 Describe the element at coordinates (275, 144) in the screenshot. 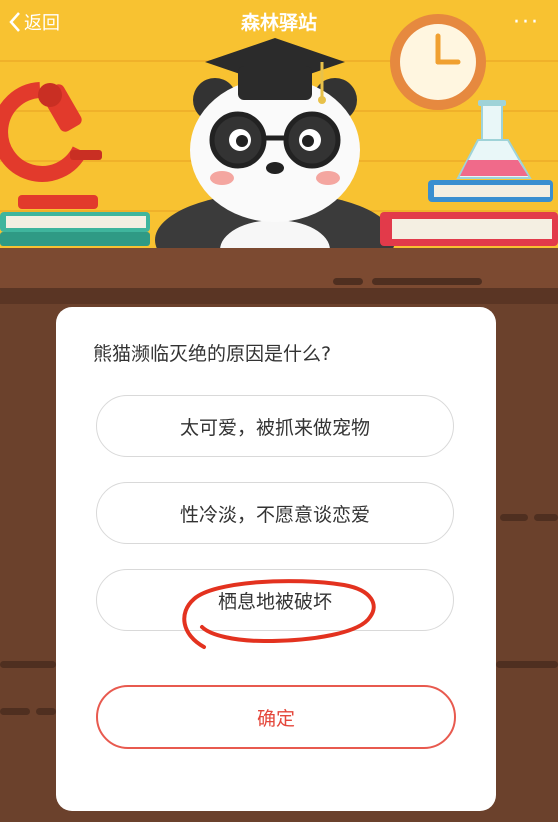

I see `panda-teacher-icon` at that location.